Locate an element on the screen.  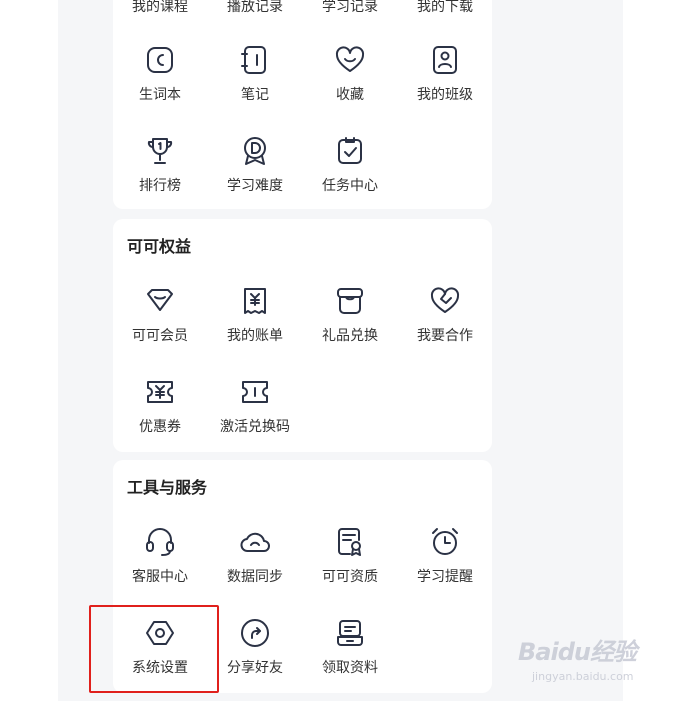
diamond-member-icon is located at coordinates (160, 301).